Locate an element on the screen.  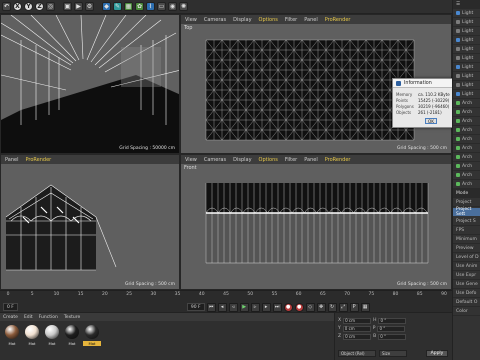
menu-create: Create is located at coordinates (10, 317).